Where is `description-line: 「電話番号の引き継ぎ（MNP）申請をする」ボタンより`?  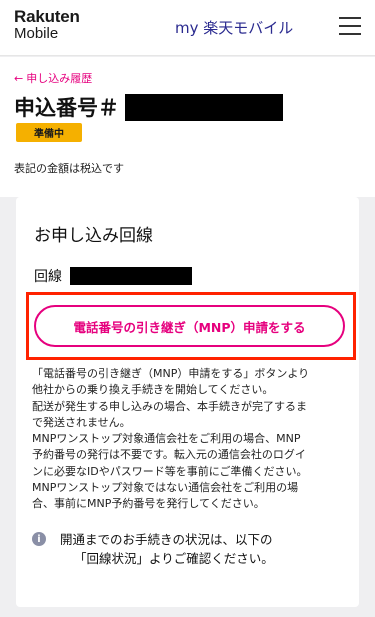
description-line: 「電話番号の引き継ぎ（MNP）申請をする」ボタンより is located at coordinates (171, 373).